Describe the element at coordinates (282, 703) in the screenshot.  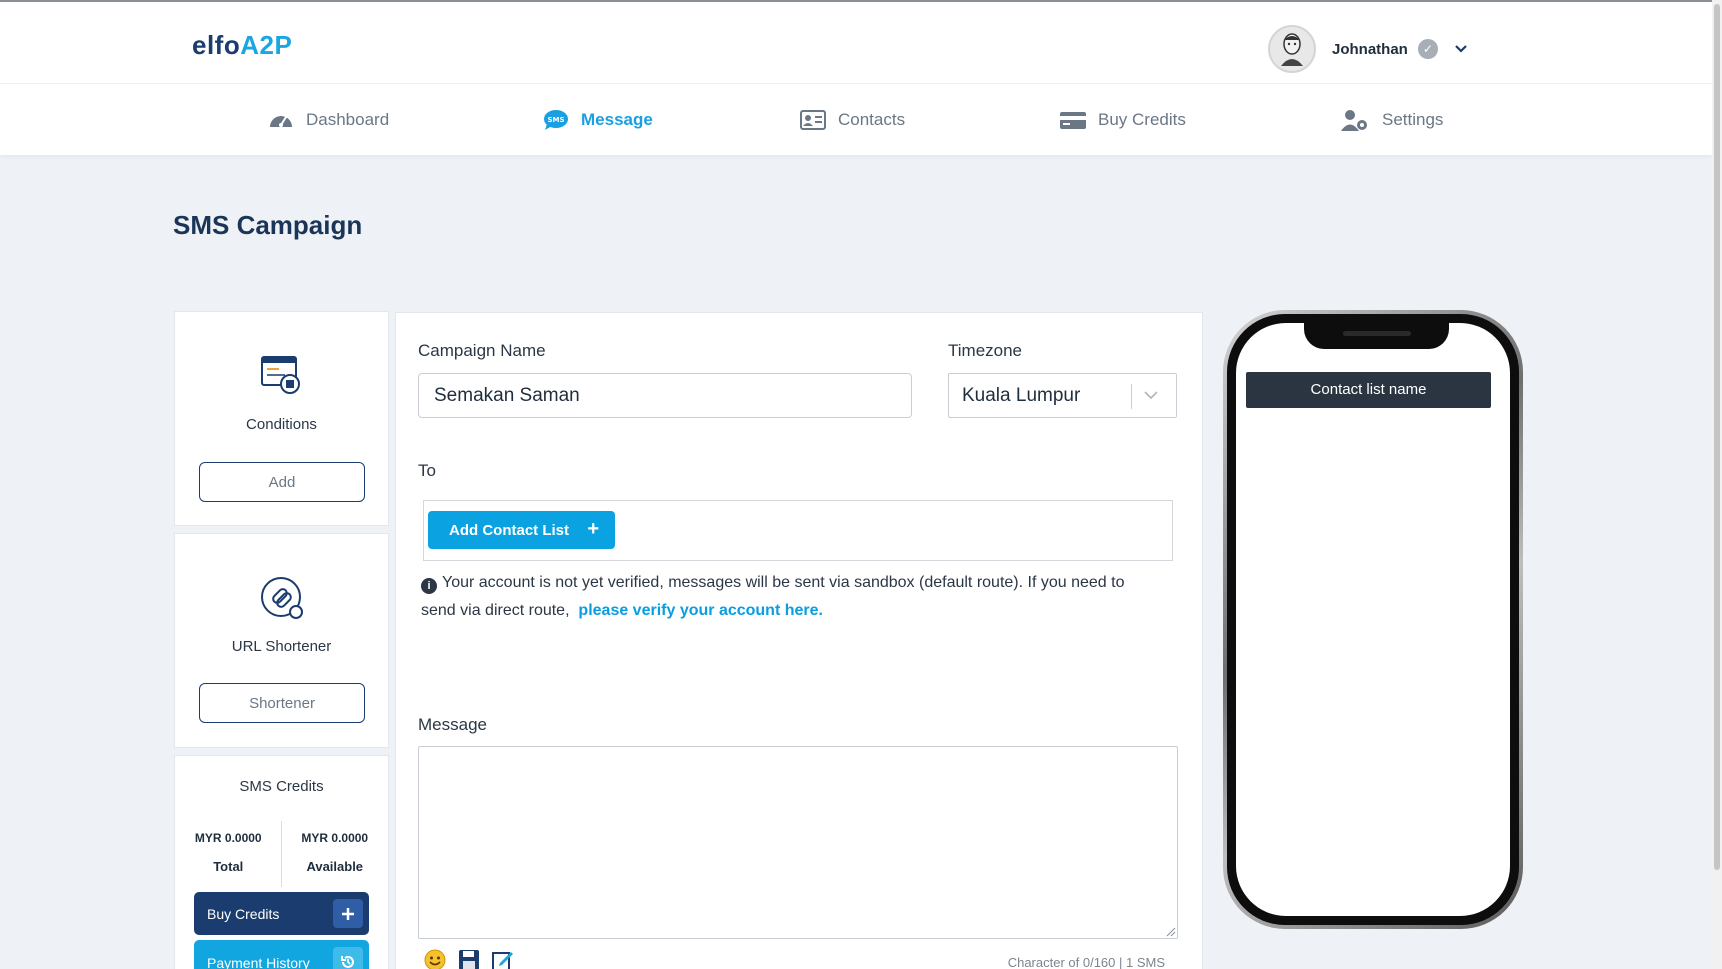
I see `shortener-button: Shortener` at that location.